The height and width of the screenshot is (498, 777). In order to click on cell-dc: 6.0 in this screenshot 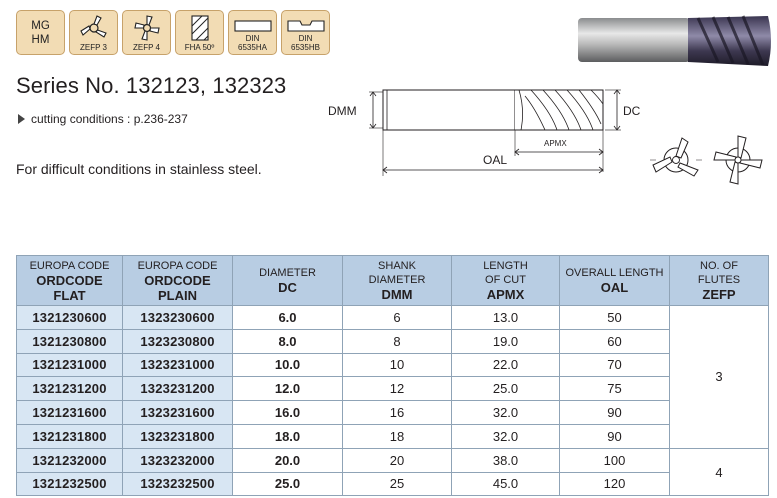, I will do `click(287, 317)`.